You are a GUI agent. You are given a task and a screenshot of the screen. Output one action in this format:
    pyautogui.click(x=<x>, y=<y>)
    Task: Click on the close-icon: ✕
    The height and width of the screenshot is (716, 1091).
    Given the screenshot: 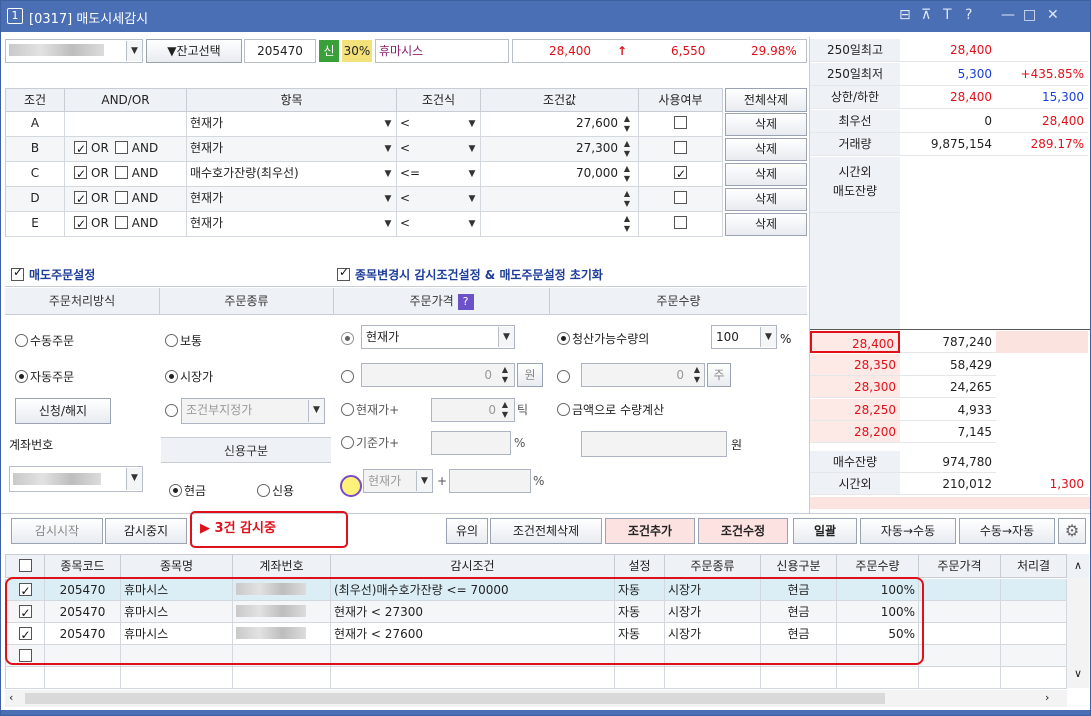 What is the action you would take?
    pyautogui.click(x=1053, y=15)
    